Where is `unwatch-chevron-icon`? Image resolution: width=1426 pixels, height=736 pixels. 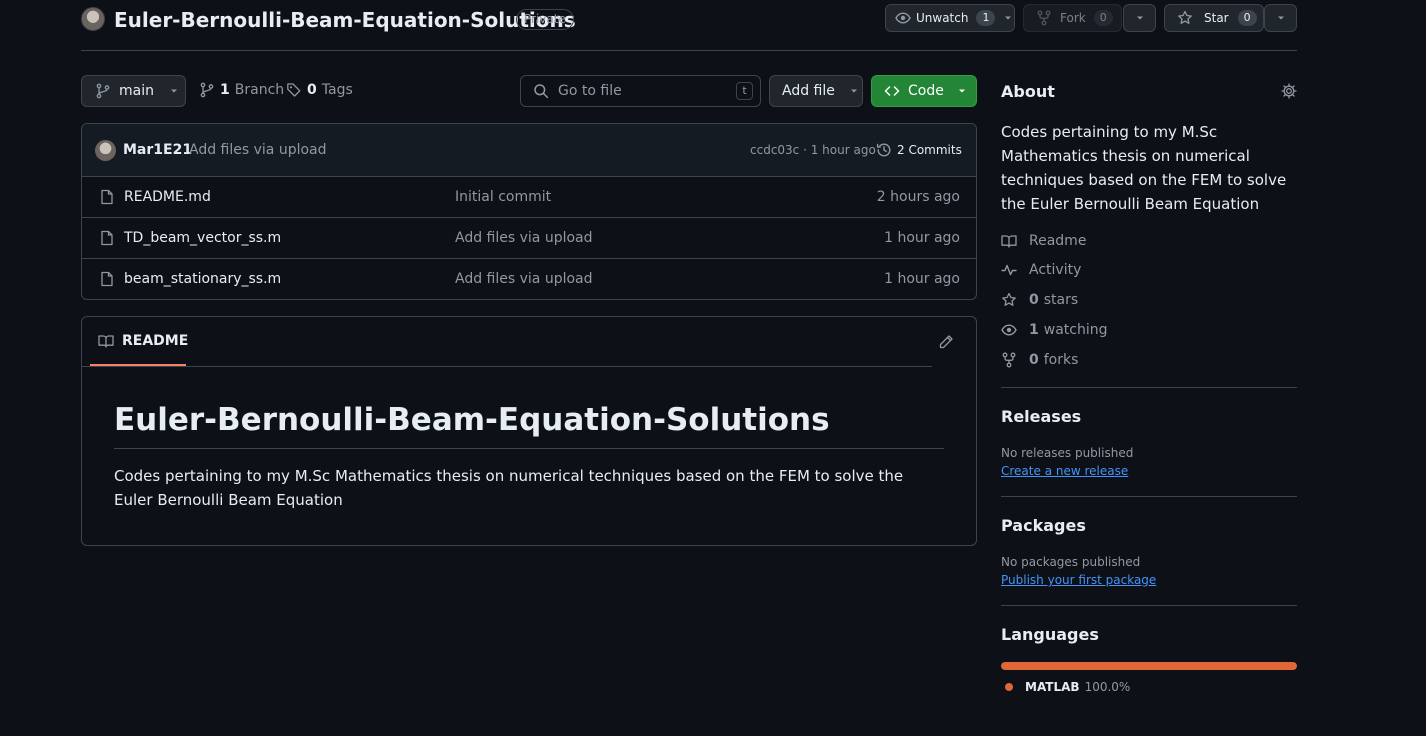
unwatch-chevron-icon is located at coordinates (1008, 18).